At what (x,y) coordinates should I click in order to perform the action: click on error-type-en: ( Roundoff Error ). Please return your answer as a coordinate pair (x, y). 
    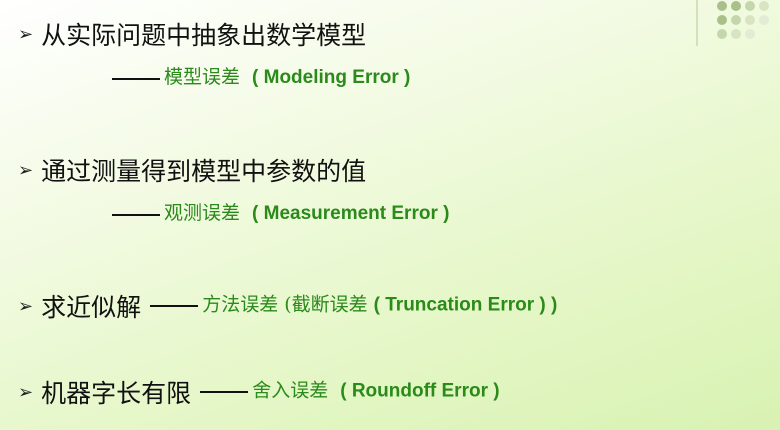
    Looking at the image, I should click on (420, 391).